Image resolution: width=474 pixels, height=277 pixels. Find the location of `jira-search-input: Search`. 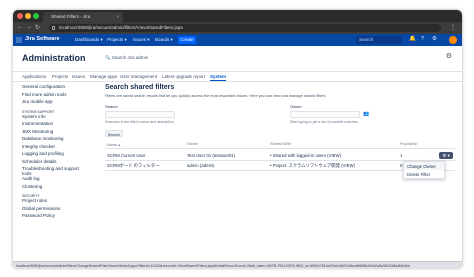

jira-search-input: Search is located at coordinates (379, 40).